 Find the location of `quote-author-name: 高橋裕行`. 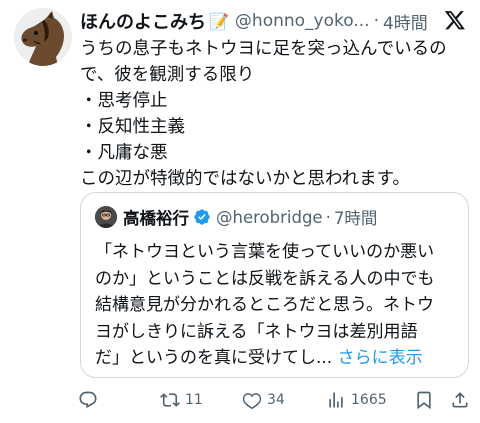

quote-author-name: 高橋裕行 is located at coordinates (156, 217).